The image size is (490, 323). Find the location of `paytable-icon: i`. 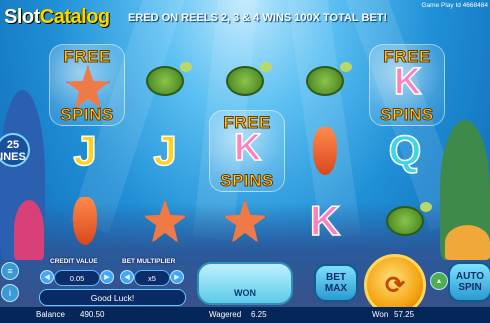

paytable-icon: i is located at coordinates (10, 293).